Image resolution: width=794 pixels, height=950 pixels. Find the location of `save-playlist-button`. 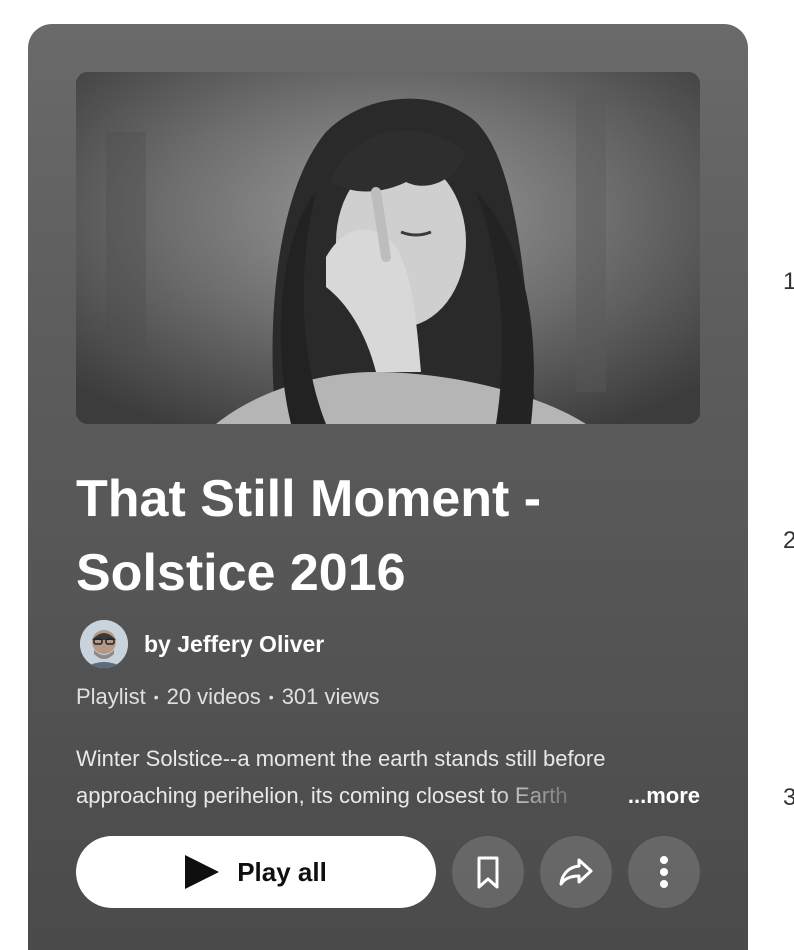

save-playlist-button is located at coordinates (488, 872).